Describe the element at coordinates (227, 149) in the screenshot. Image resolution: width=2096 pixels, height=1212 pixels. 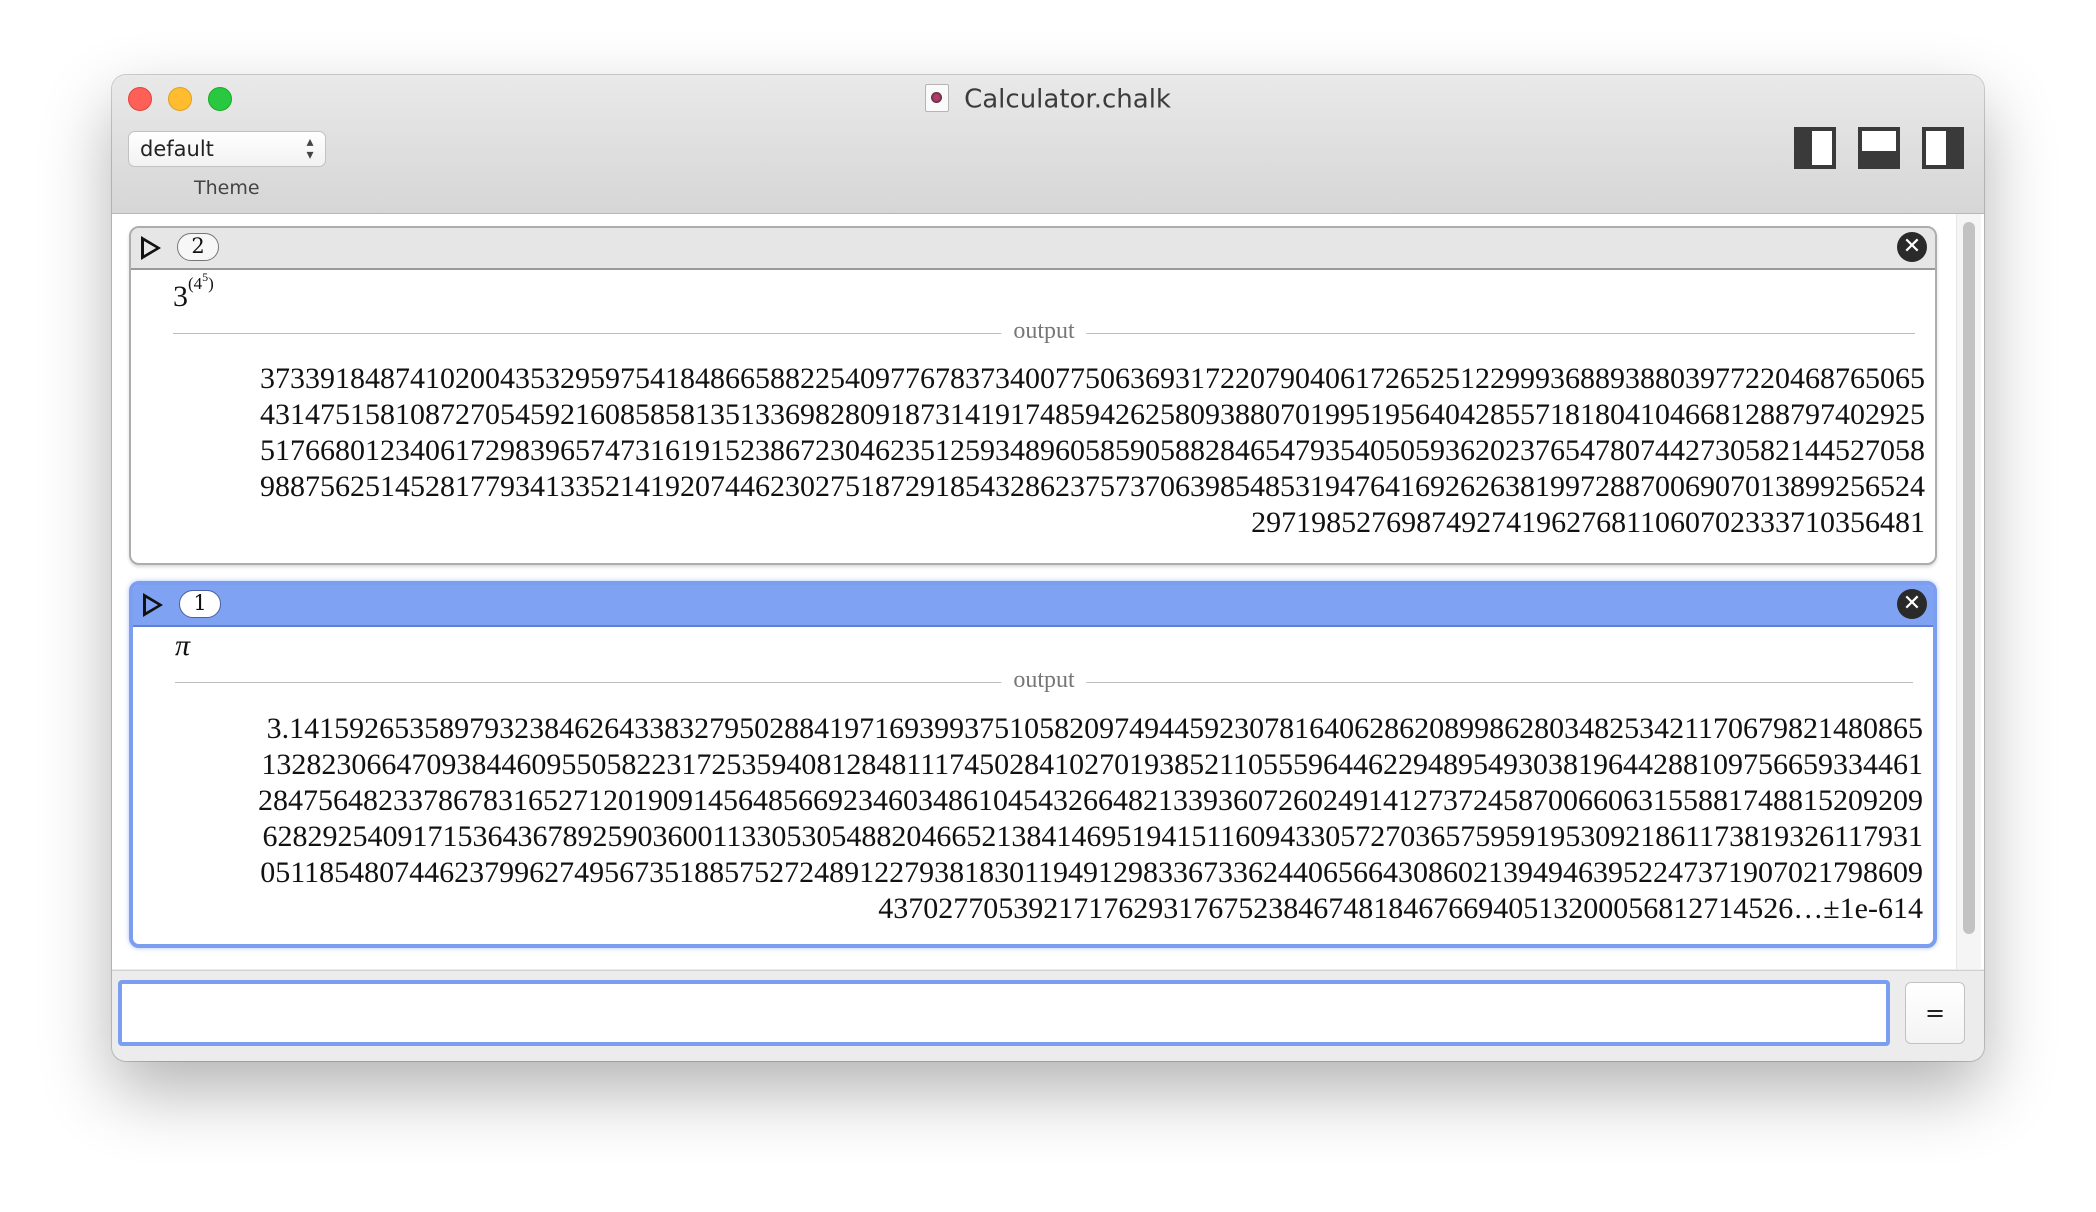
I see `theme-select: default ▴ ▾` at that location.